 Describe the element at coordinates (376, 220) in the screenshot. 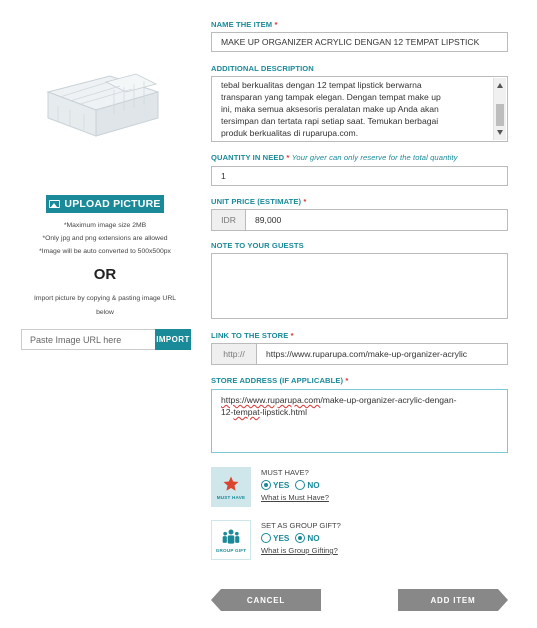

I see `price-input` at that location.